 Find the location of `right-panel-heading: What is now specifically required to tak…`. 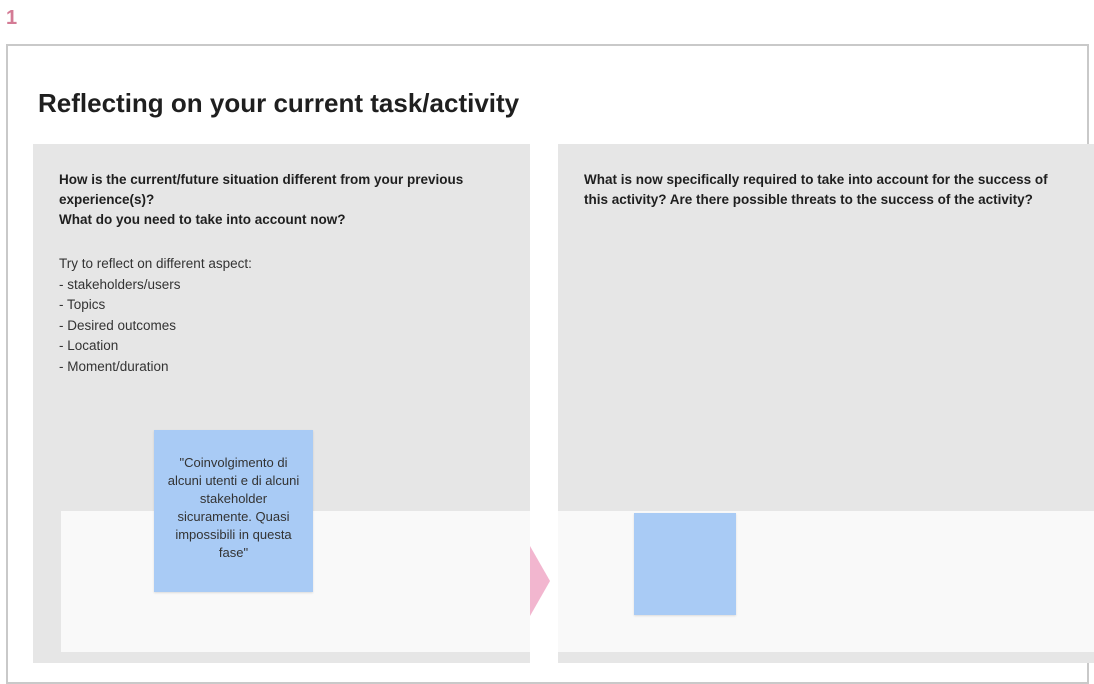

right-panel-heading: What is now specifically required to tak… is located at coordinates (816, 189).